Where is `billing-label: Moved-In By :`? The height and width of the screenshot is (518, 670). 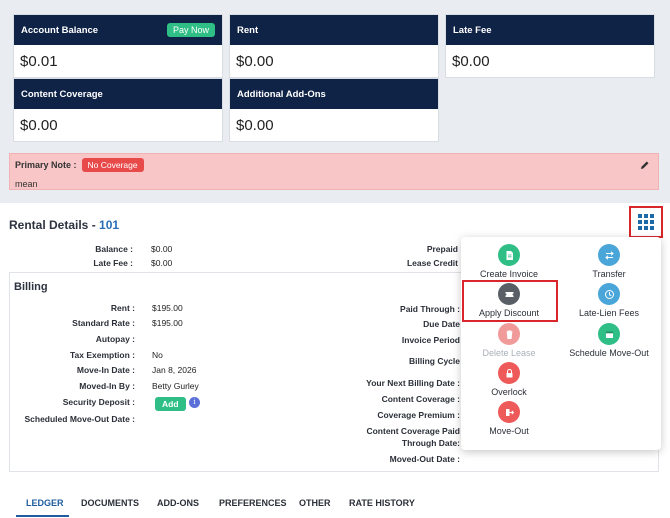
billing-label: Moved-In By : is located at coordinates (107, 386).